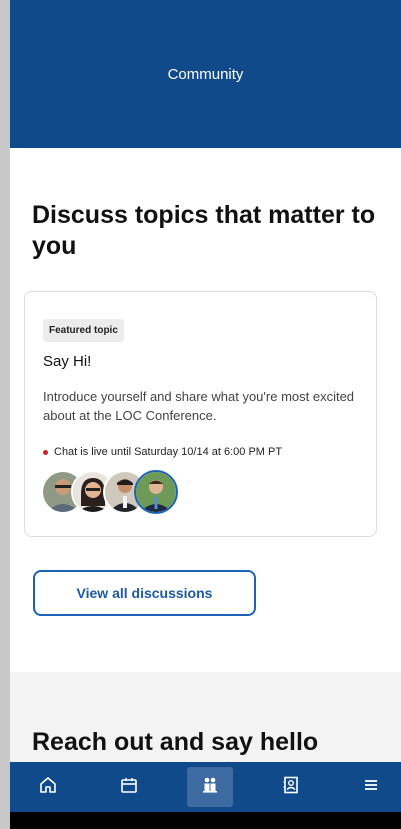 This screenshot has width=401, height=829. Describe the element at coordinates (205, 820) in the screenshot. I see `system-bar` at that location.